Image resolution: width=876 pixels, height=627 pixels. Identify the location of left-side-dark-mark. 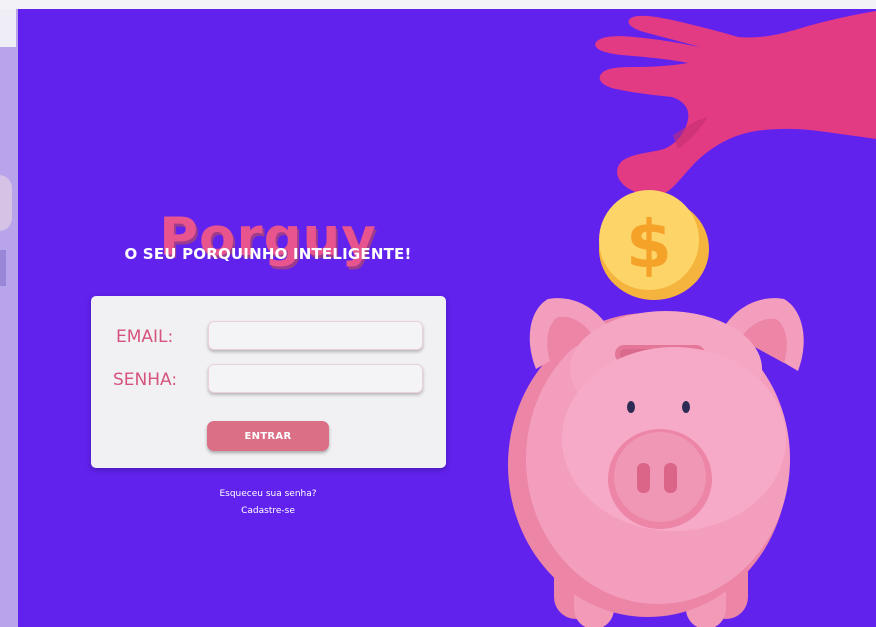
(3, 268).